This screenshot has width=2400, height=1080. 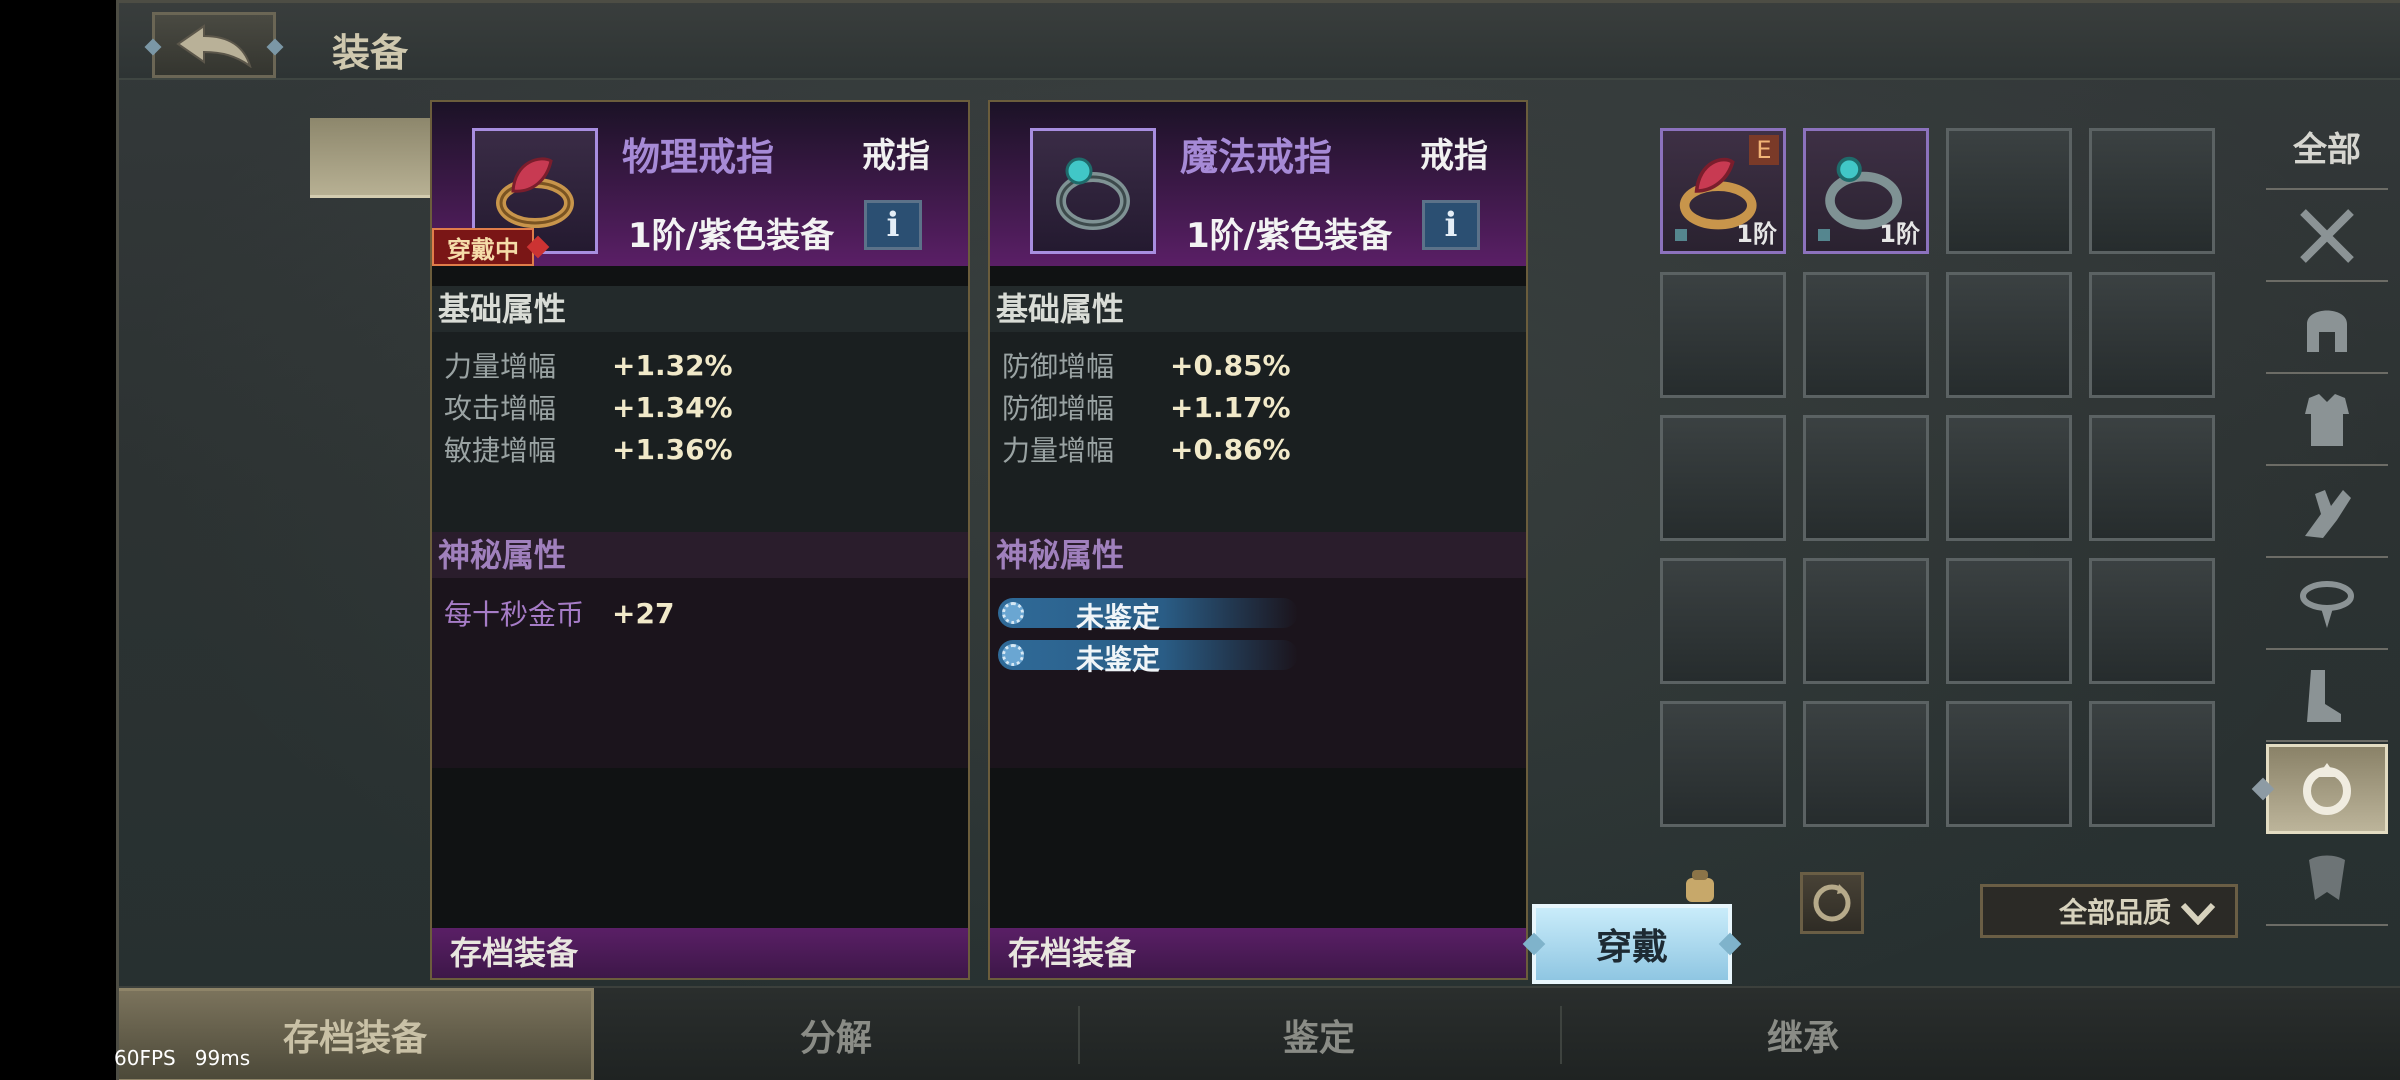 What do you see at coordinates (1013, 613) in the screenshot?
I see `gear-icon` at bounding box center [1013, 613].